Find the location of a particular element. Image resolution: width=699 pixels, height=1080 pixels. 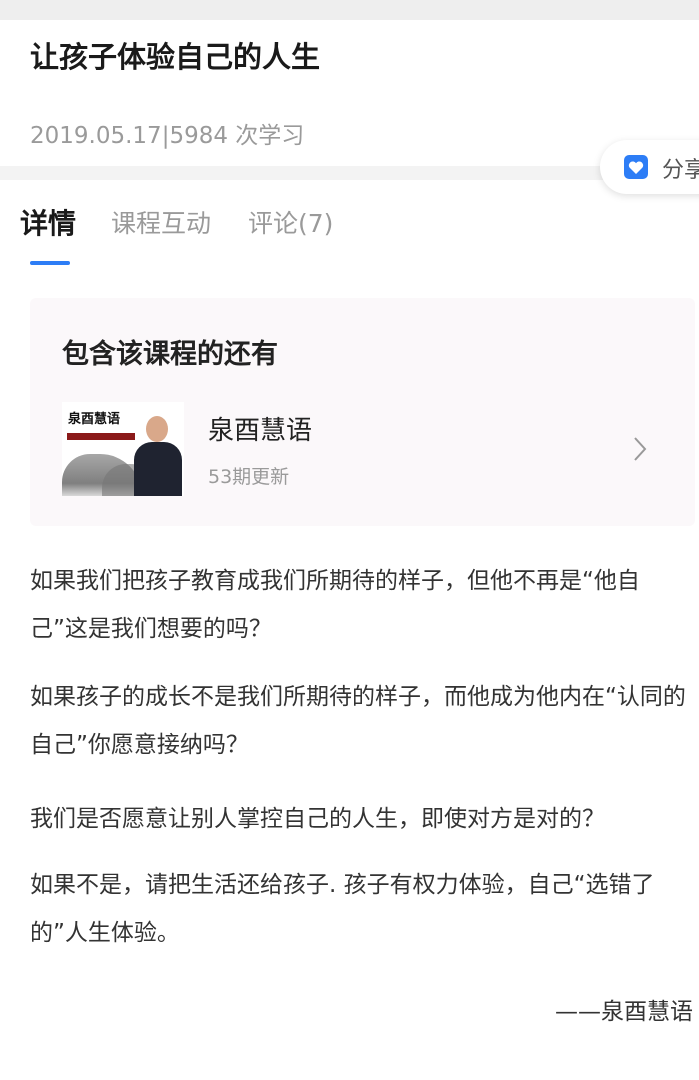

top-status-strip is located at coordinates (349, 10).